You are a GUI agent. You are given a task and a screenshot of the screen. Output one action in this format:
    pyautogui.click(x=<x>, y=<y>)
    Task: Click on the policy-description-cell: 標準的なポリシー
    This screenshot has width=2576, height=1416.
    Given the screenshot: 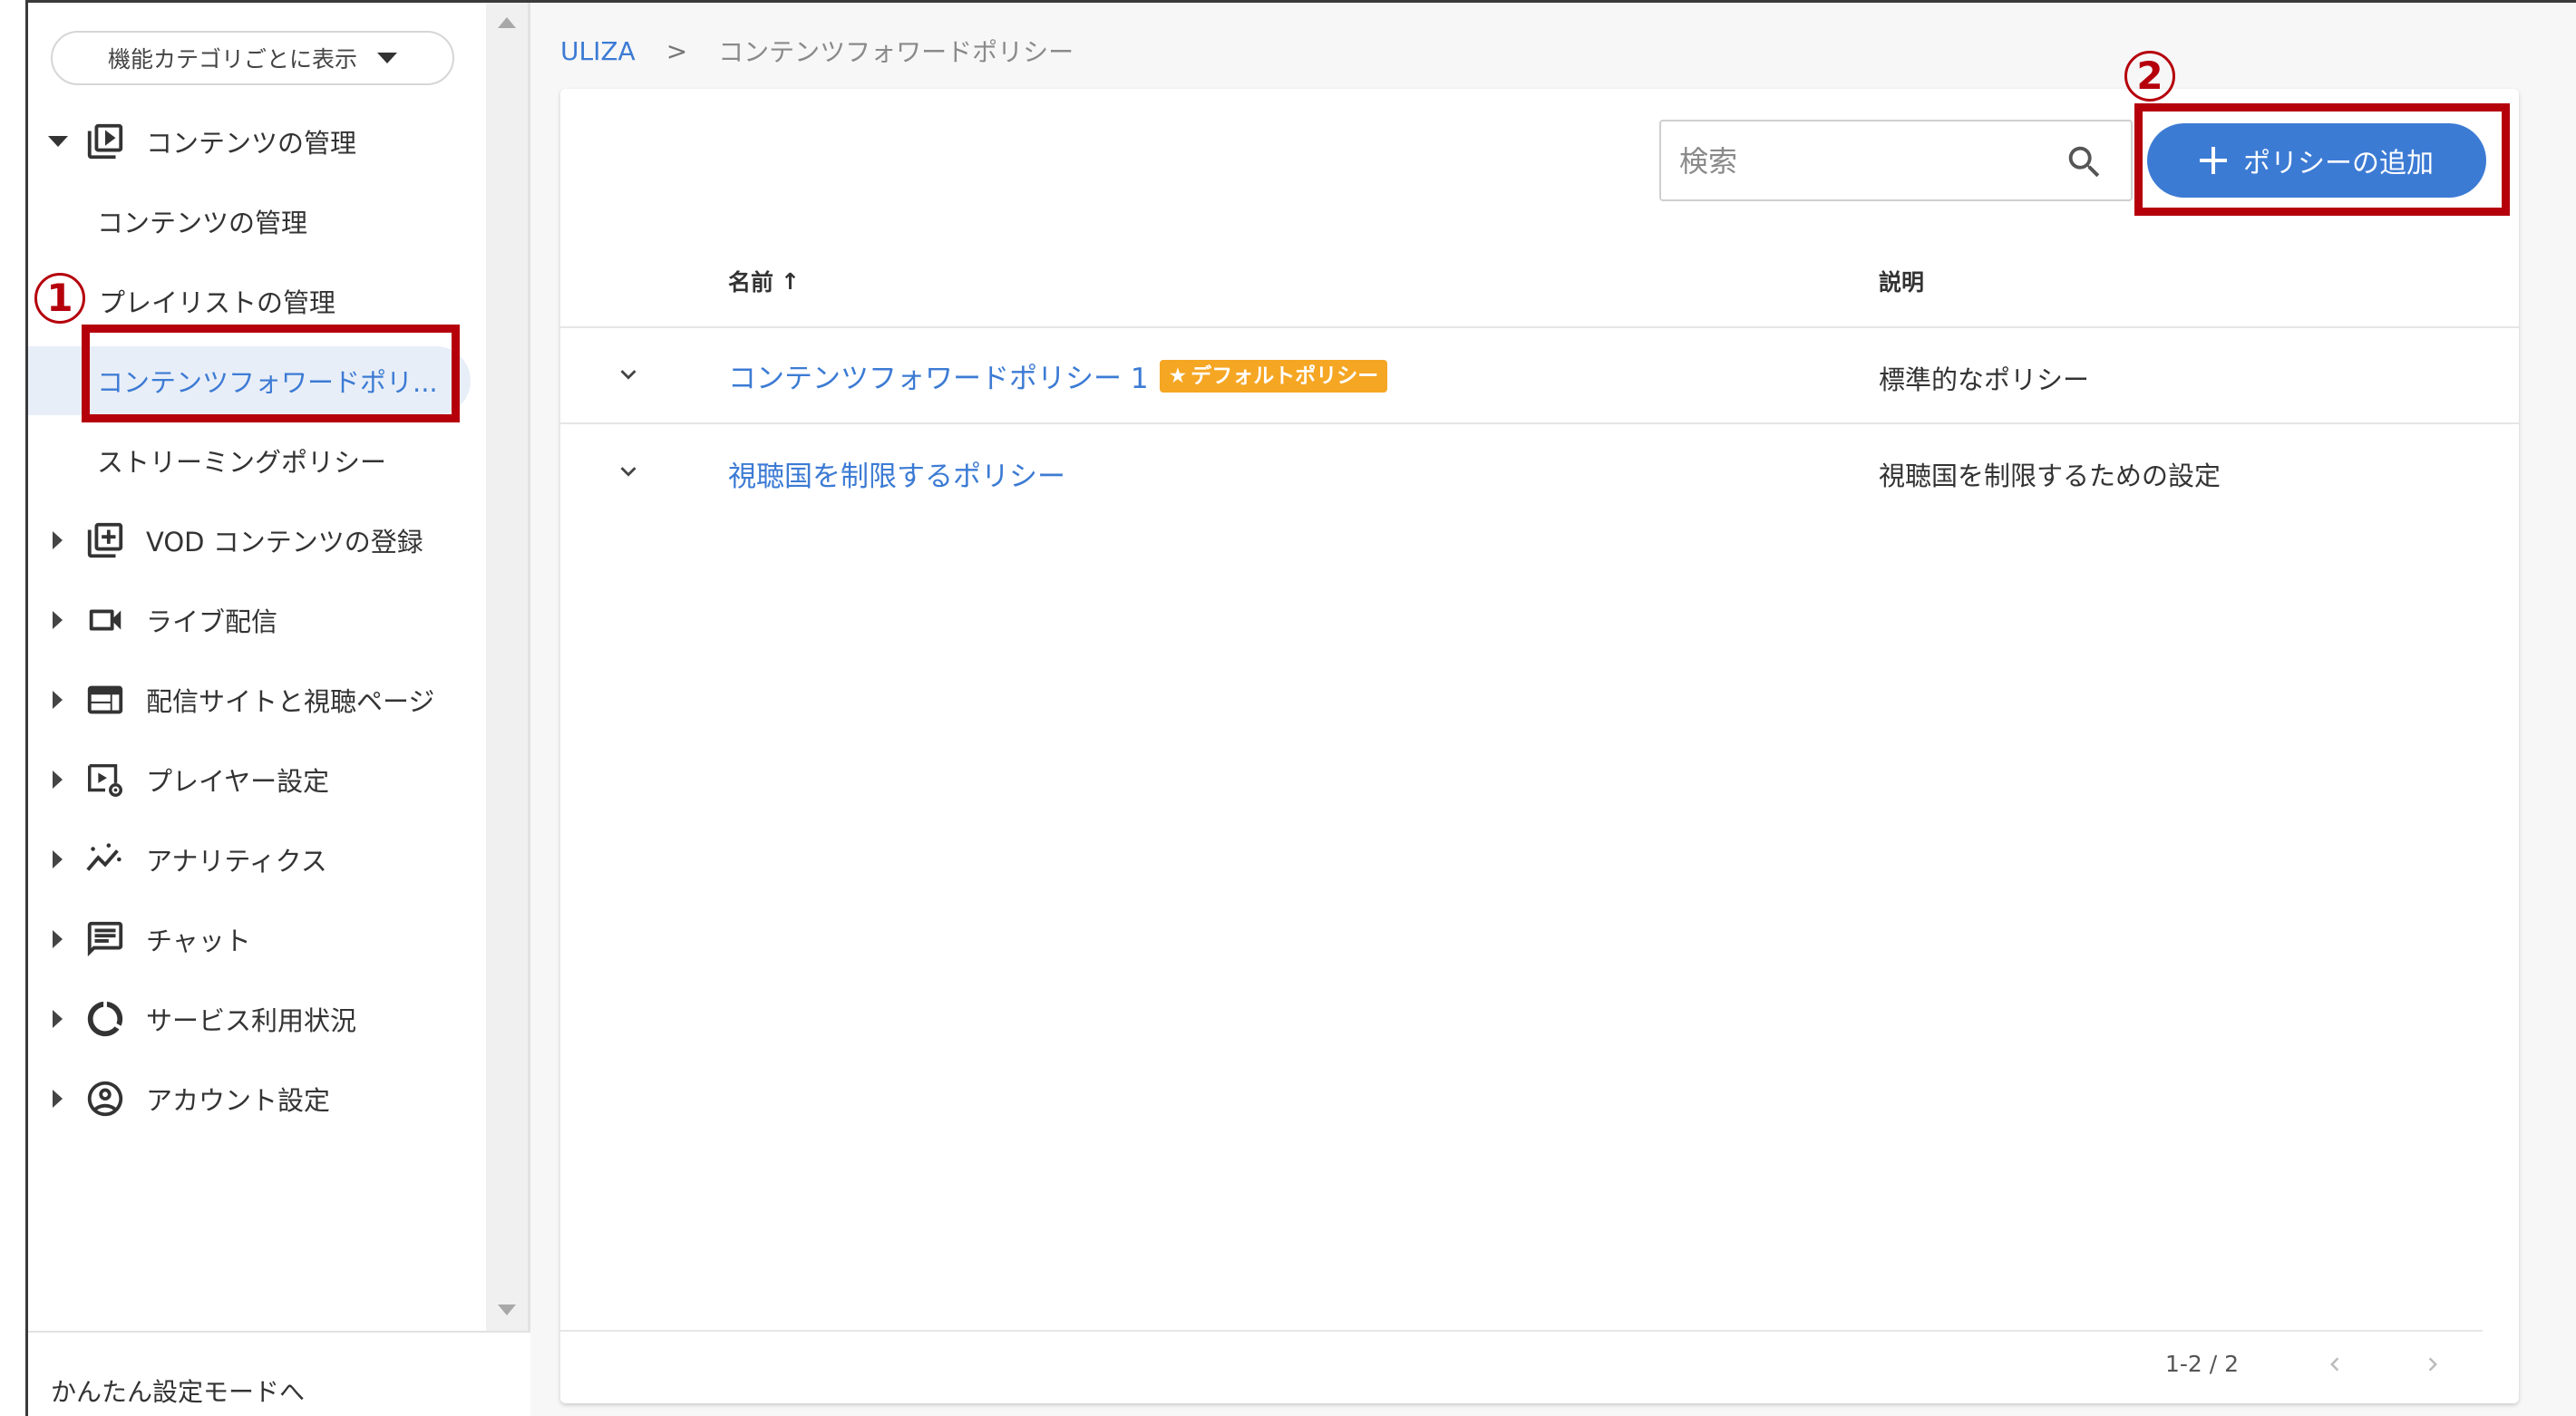 What is the action you would take?
    pyautogui.click(x=1985, y=379)
    